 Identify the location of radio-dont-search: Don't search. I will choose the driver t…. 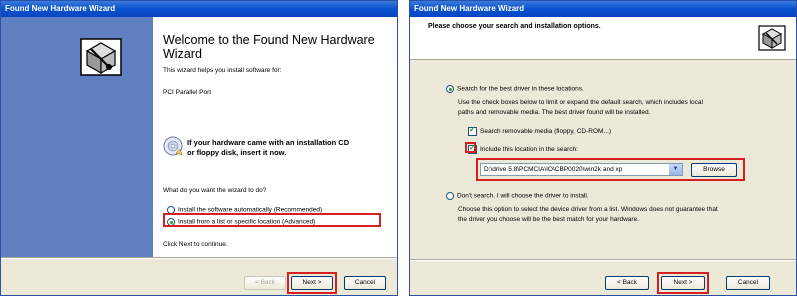
(517, 196).